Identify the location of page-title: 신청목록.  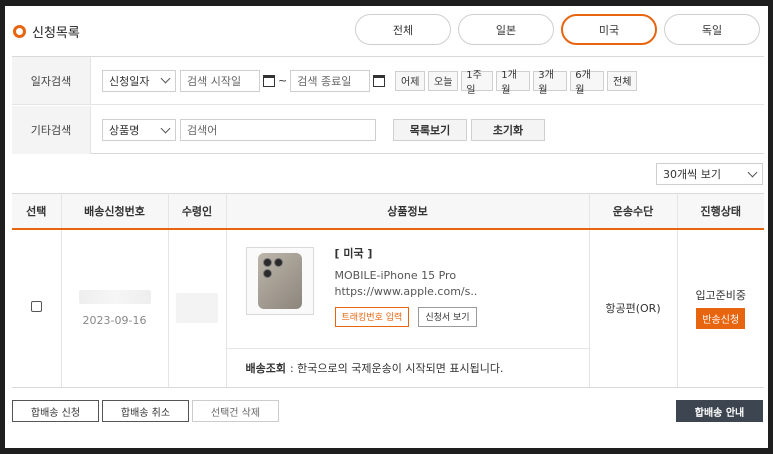
(46, 31).